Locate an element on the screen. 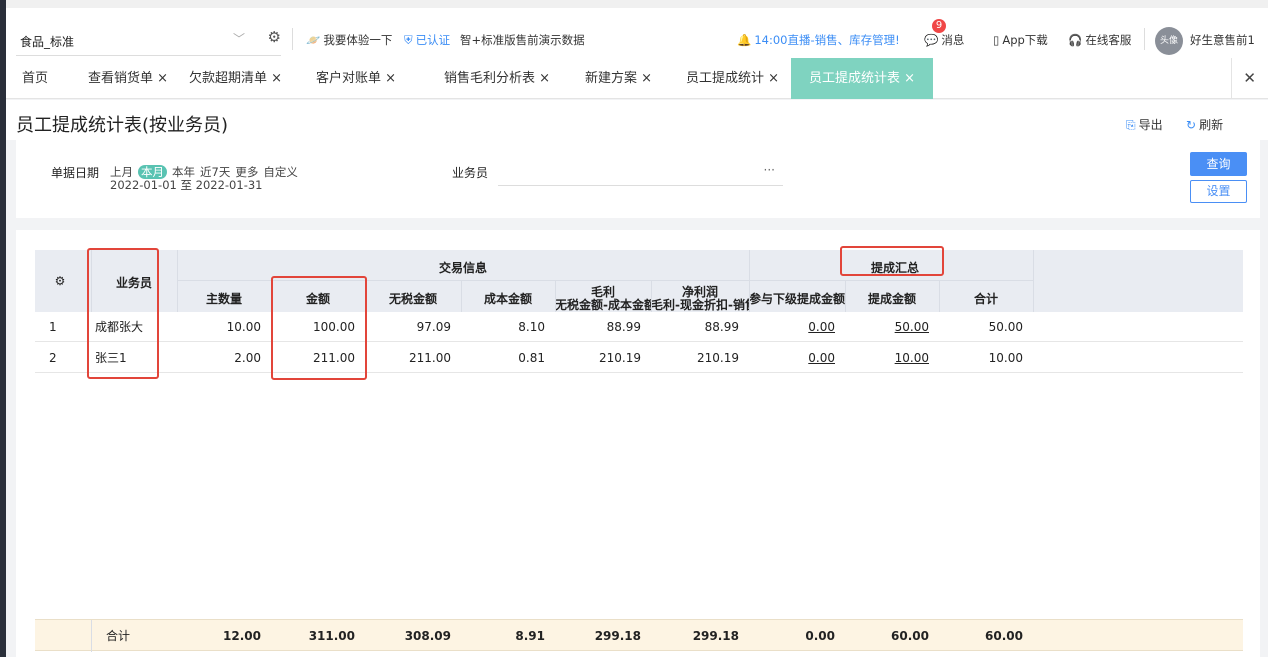 The height and width of the screenshot is (657, 1268). page-title: 员工提成统计表(按业务员) is located at coordinates (122, 125).